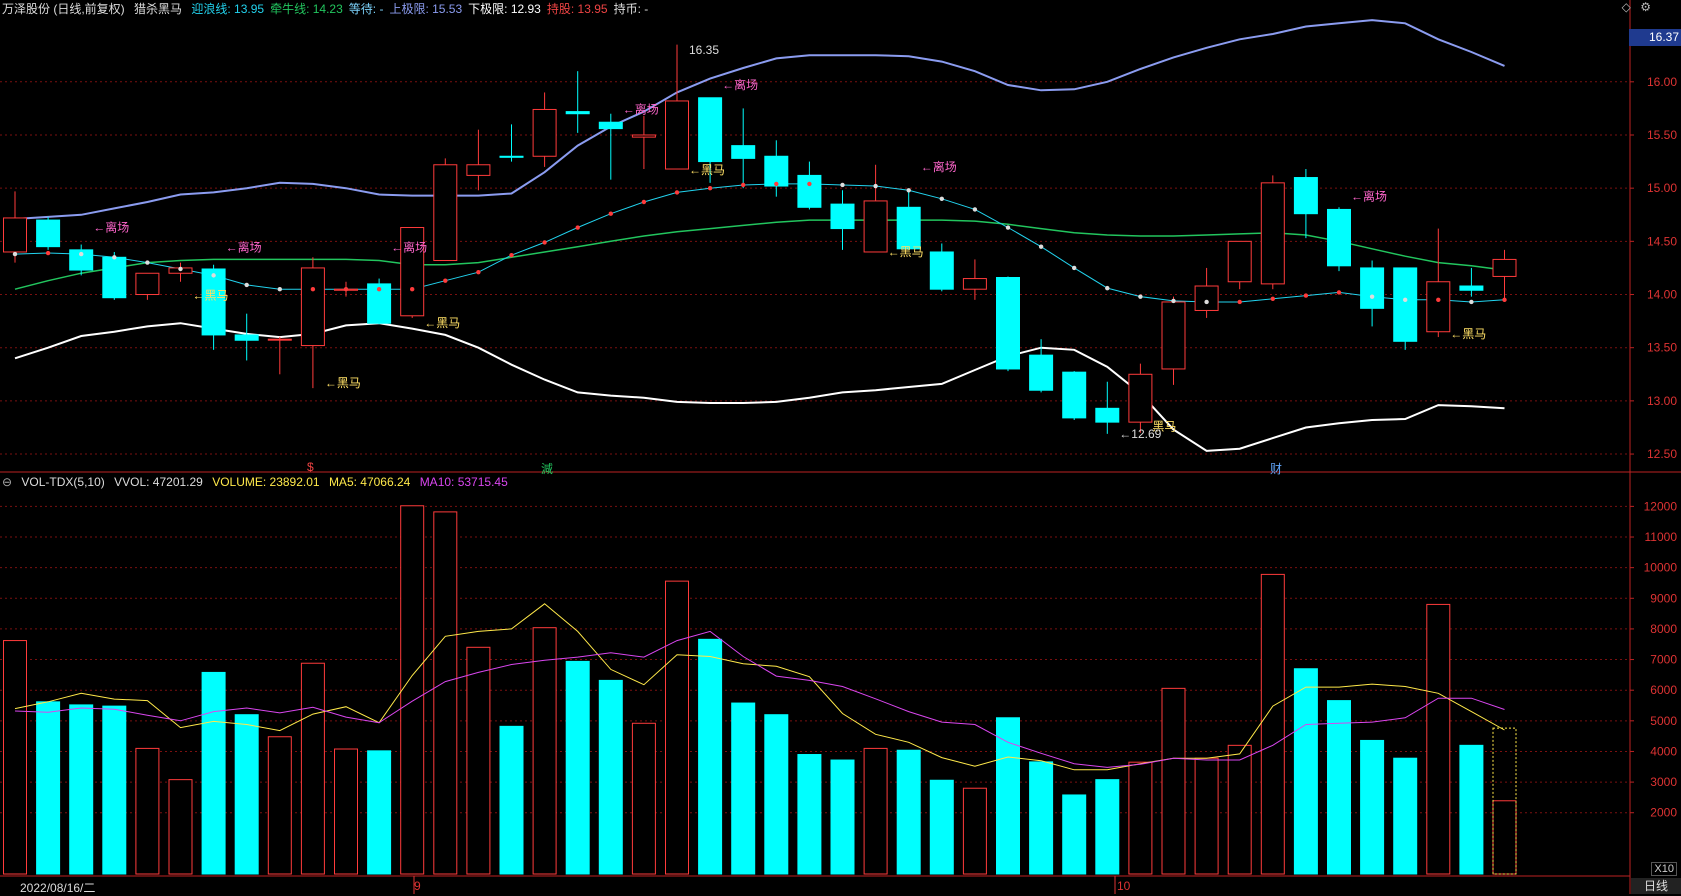 This screenshot has width=1681, height=896. What do you see at coordinates (1663, 721) in the screenshot?
I see `volume-tick-label: 5000` at bounding box center [1663, 721].